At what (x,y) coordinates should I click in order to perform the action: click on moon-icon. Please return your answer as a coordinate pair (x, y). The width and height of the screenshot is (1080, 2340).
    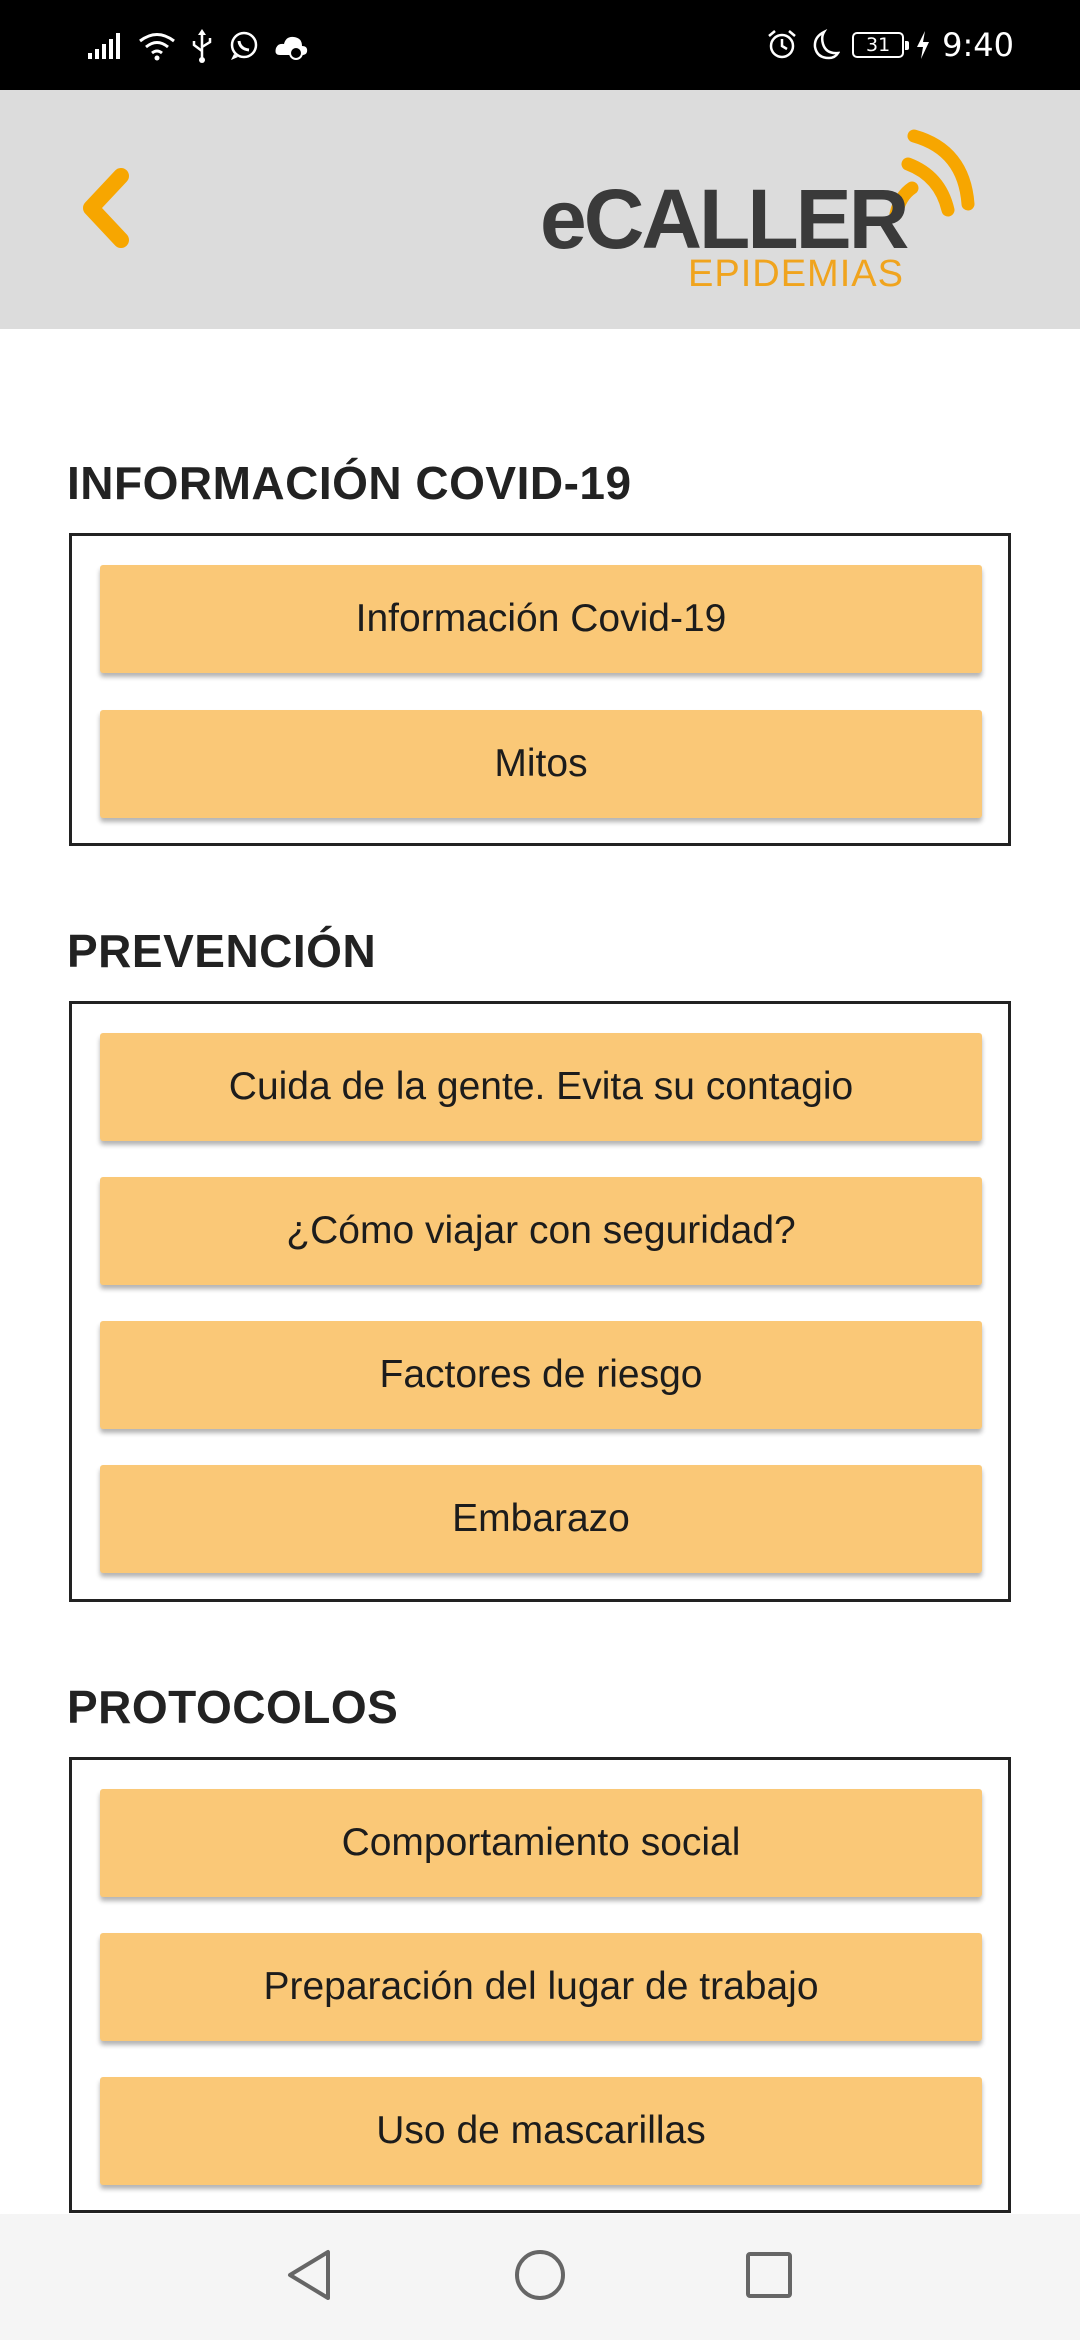
    Looking at the image, I should click on (825, 45).